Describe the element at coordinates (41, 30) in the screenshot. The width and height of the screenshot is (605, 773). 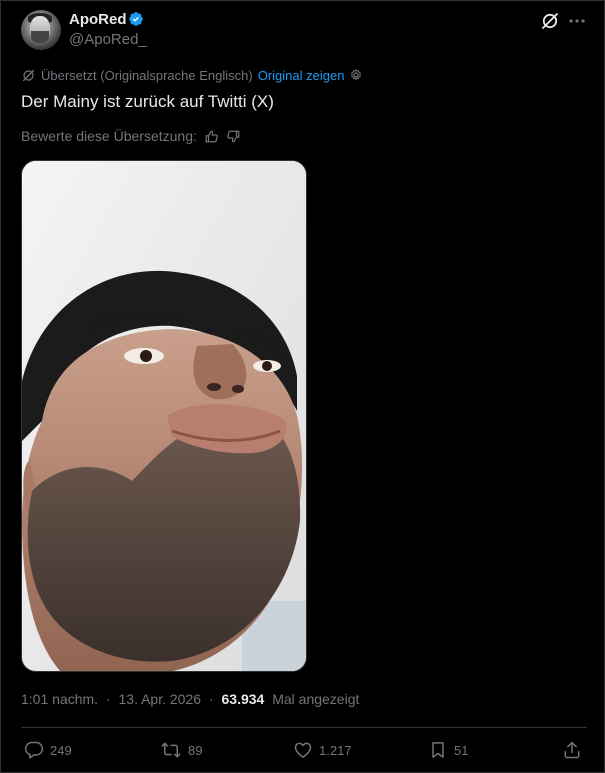
I see `avatar` at that location.